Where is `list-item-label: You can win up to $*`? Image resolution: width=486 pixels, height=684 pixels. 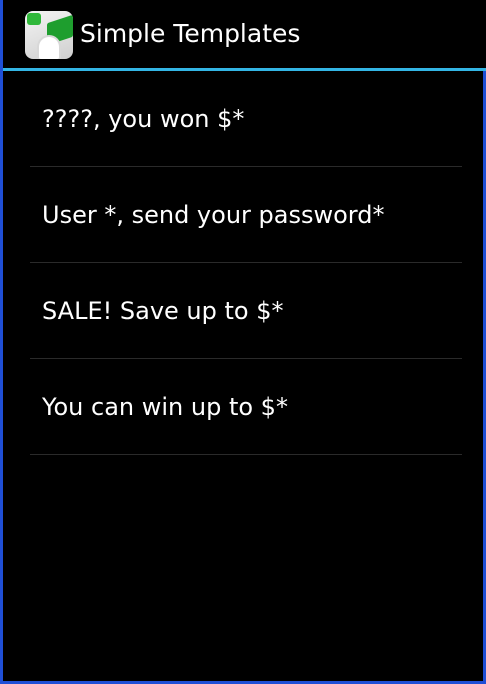
list-item-label: You can win up to $* is located at coordinates (165, 407).